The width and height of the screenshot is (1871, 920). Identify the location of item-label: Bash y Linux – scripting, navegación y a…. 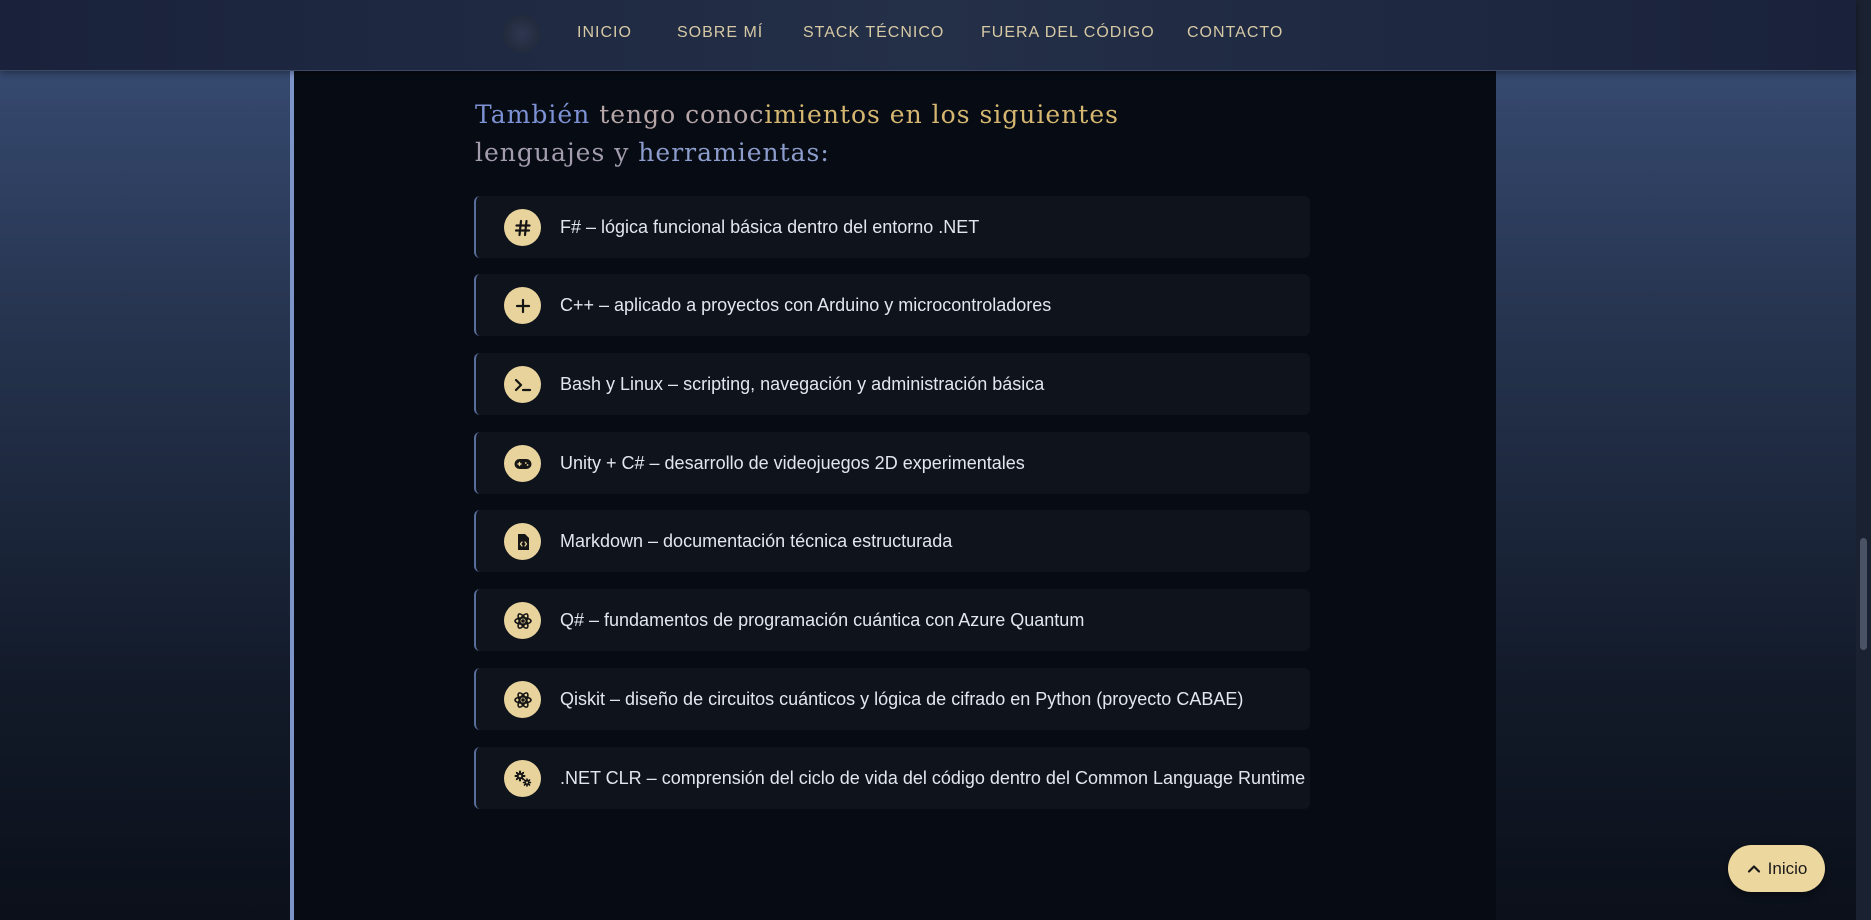
(802, 384).